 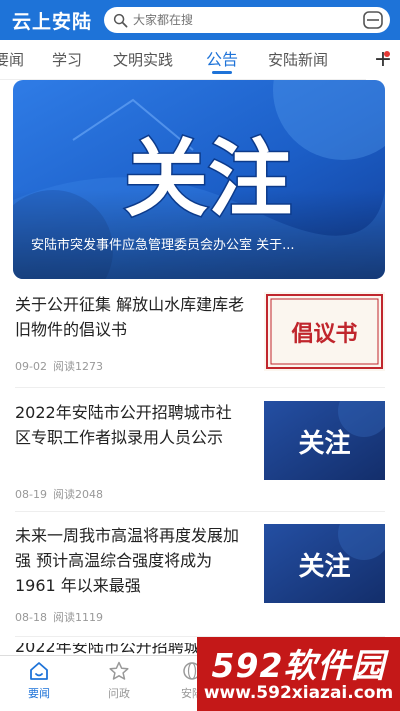 I want to click on nav-label: 要闻, so click(x=39, y=693).